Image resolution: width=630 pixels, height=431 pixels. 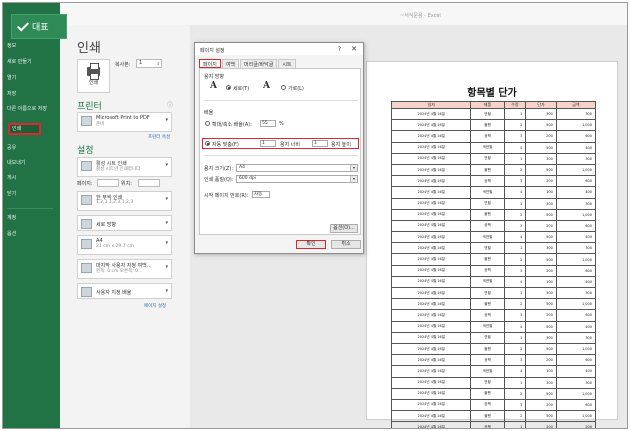 What do you see at coordinates (11, 194) in the screenshot?
I see `nav-item-close: 닫기` at bounding box center [11, 194].